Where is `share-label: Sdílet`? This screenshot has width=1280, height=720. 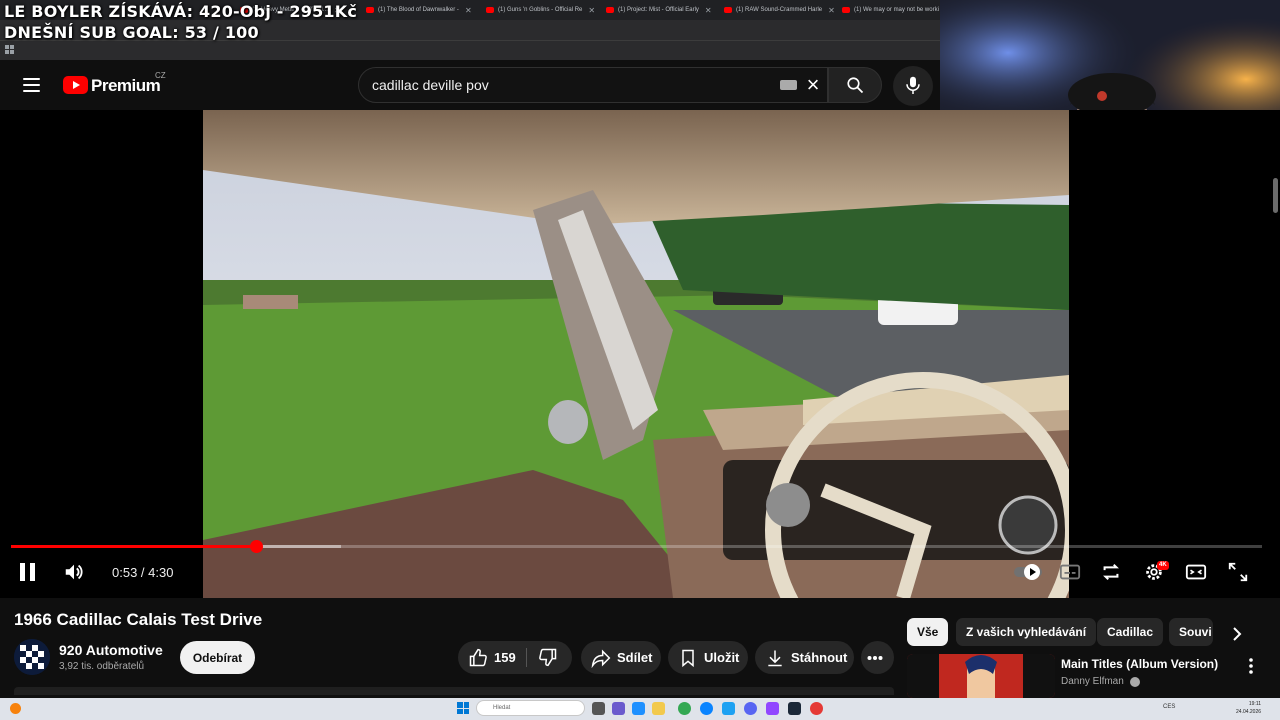
share-label: Sdílet is located at coordinates (635, 657).